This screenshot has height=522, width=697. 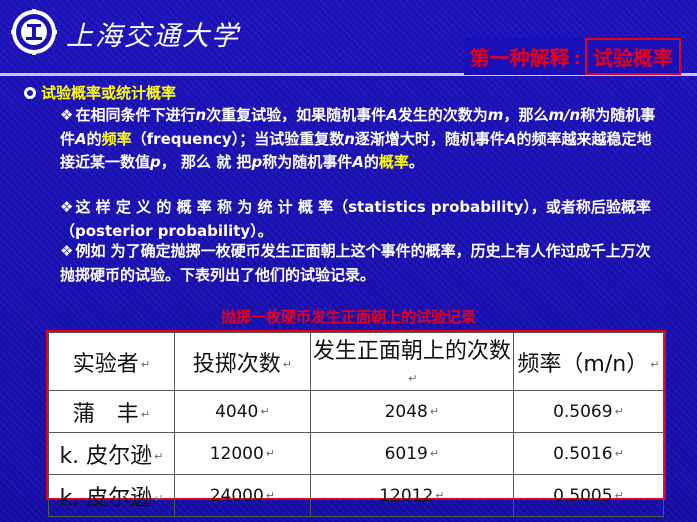 What do you see at coordinates (411, 411) in the screenshot?
I see `table-cell: 2048 ↵` at bounding box center [411, 411].